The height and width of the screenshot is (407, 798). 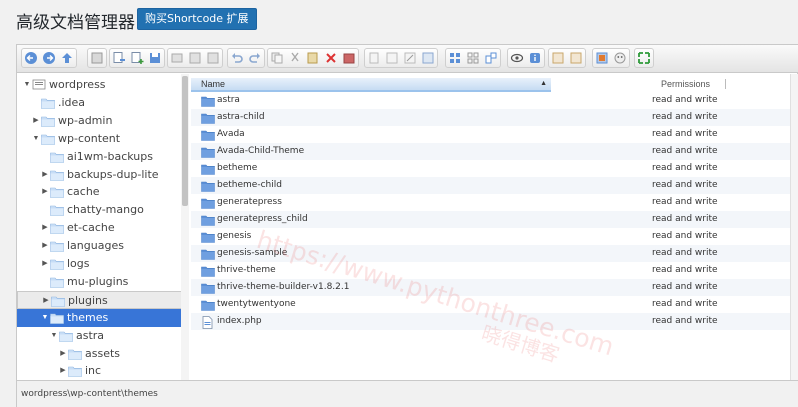 I want to click on list-view-icon, so click(x=473, y=58).